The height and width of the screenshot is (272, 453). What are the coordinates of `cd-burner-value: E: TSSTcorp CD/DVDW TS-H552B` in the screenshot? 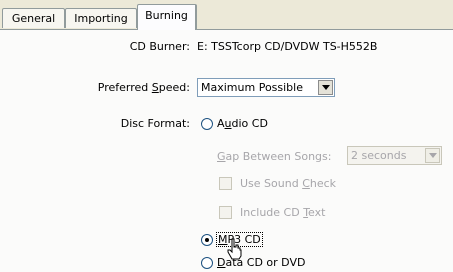 It's located at (287, 46).